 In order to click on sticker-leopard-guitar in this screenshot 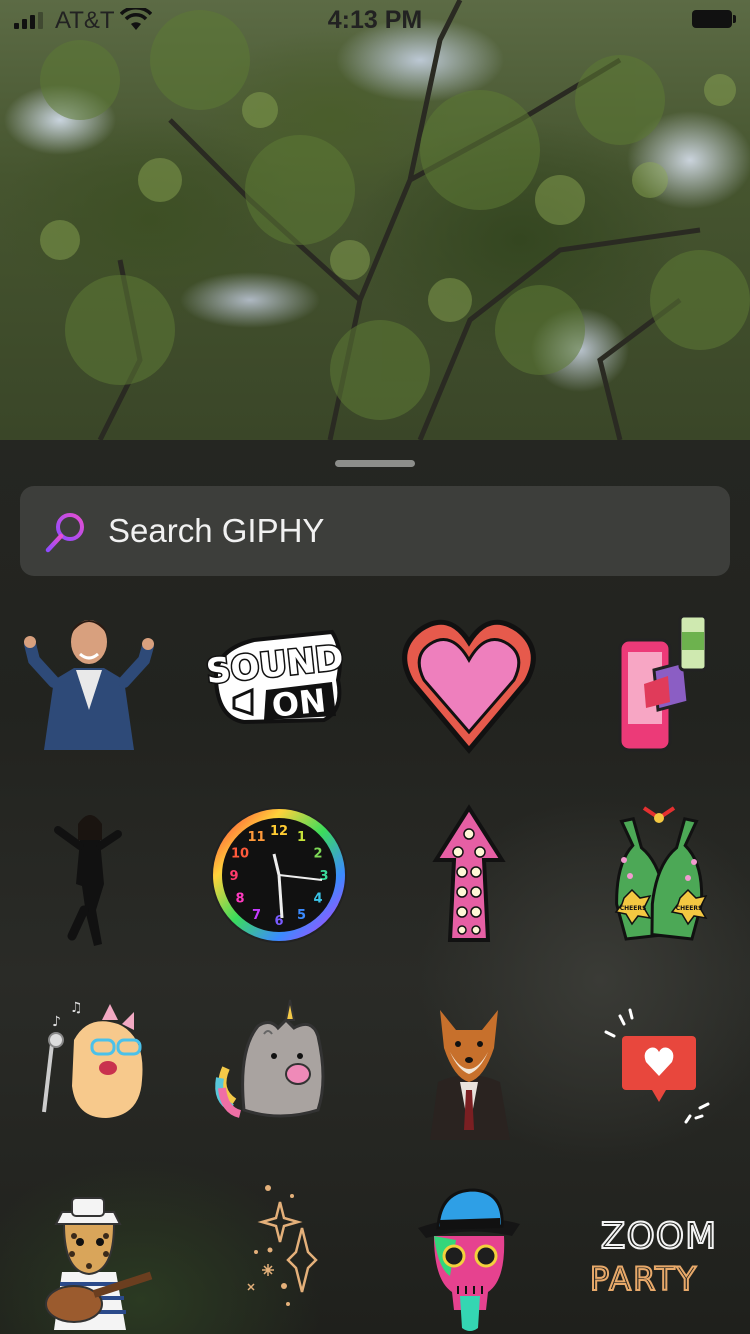, I will do `click(89, 1255)`.